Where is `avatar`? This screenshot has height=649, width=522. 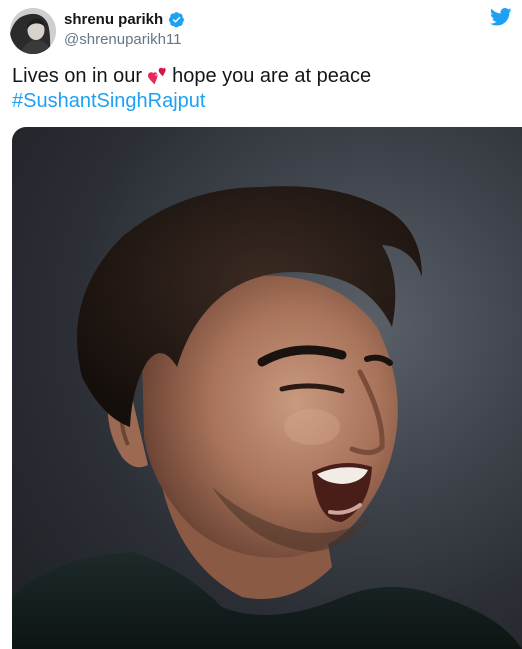
avatar is located at coordinates (33, 31).